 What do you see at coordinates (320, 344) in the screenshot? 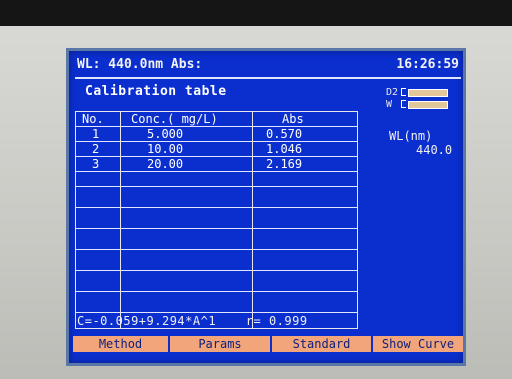
I see `standard-softkey: Standard` at bounding box center [320, 344].